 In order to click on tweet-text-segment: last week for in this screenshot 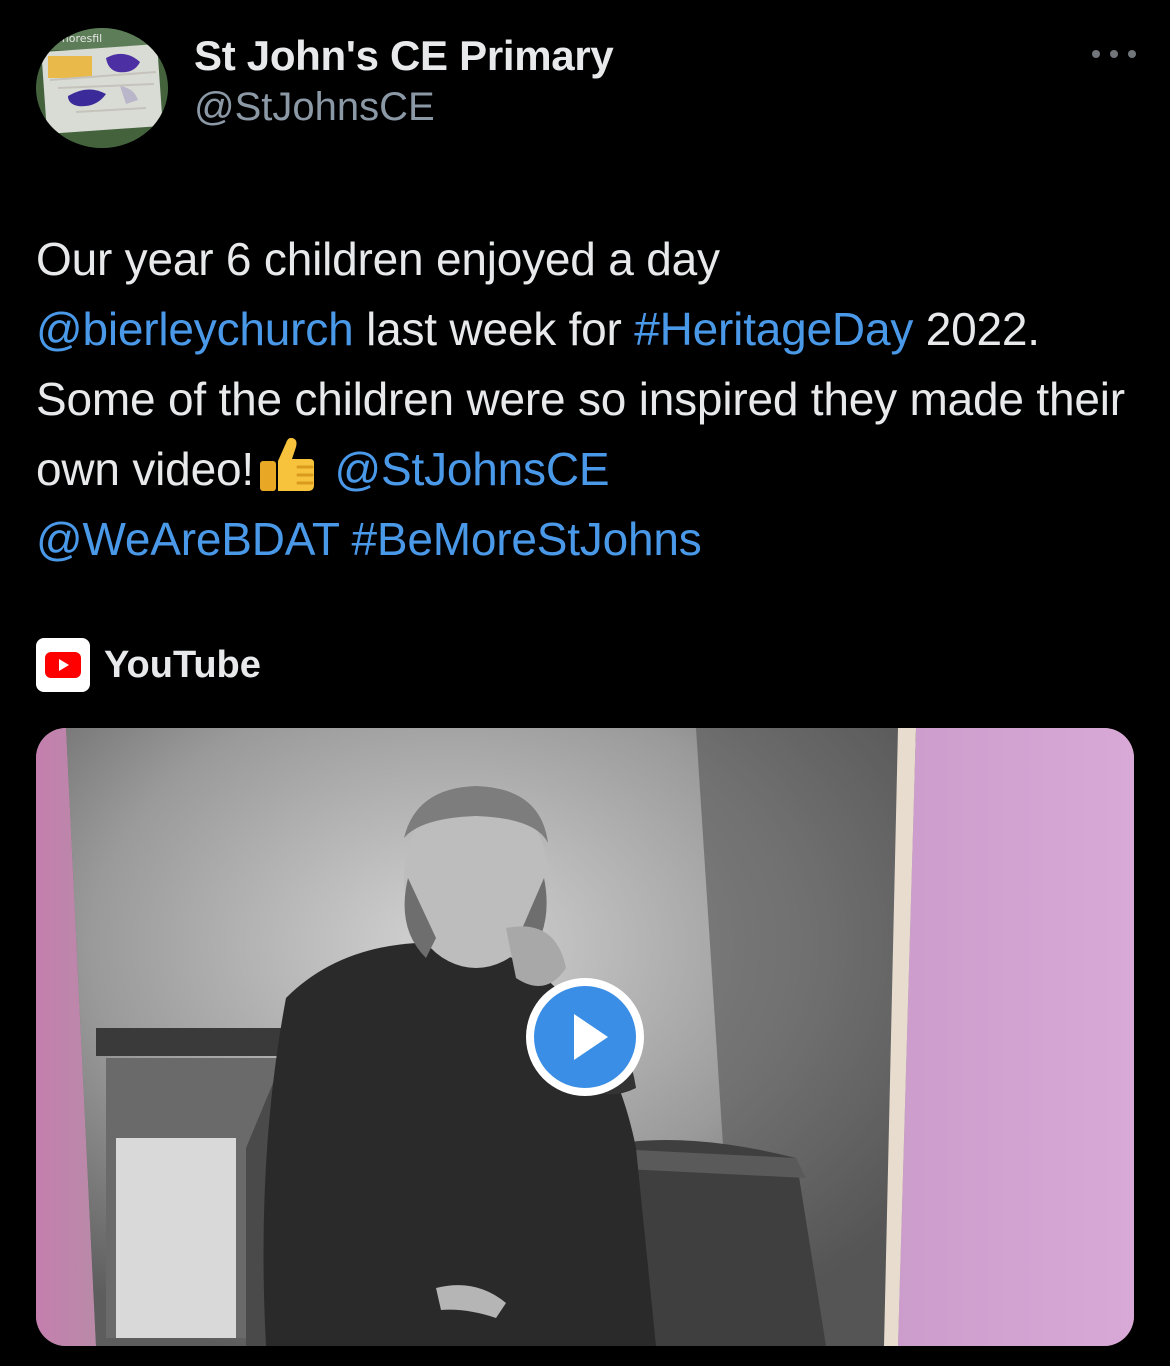, I will do `click(494, 329)`.